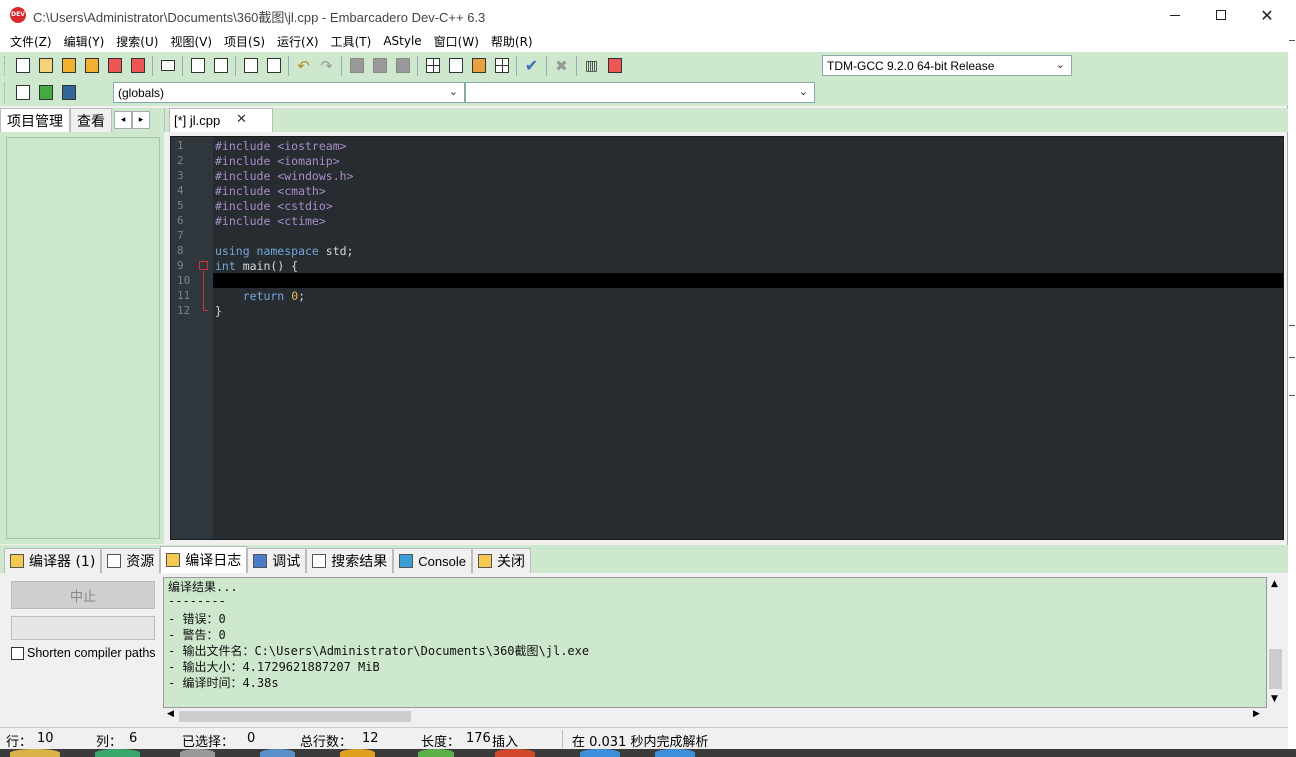 Image resolution: width=1296 pixels, height=757 pixels. I want to click on minimize-icon, so click(1175, 15).